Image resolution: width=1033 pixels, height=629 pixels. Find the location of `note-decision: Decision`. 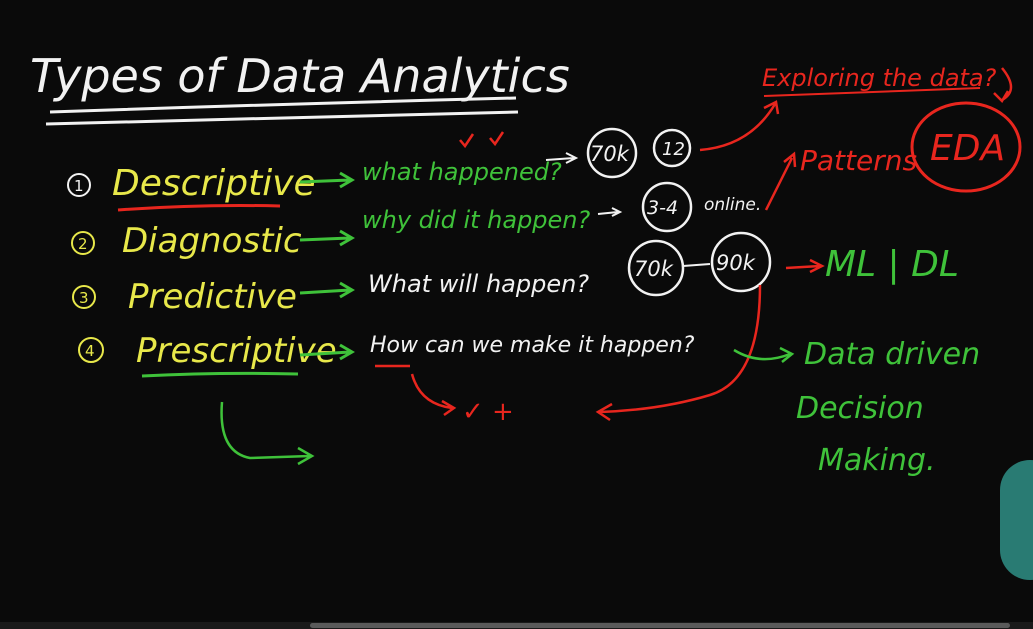

note-decision: Decision is located at coordinates (860, 408).